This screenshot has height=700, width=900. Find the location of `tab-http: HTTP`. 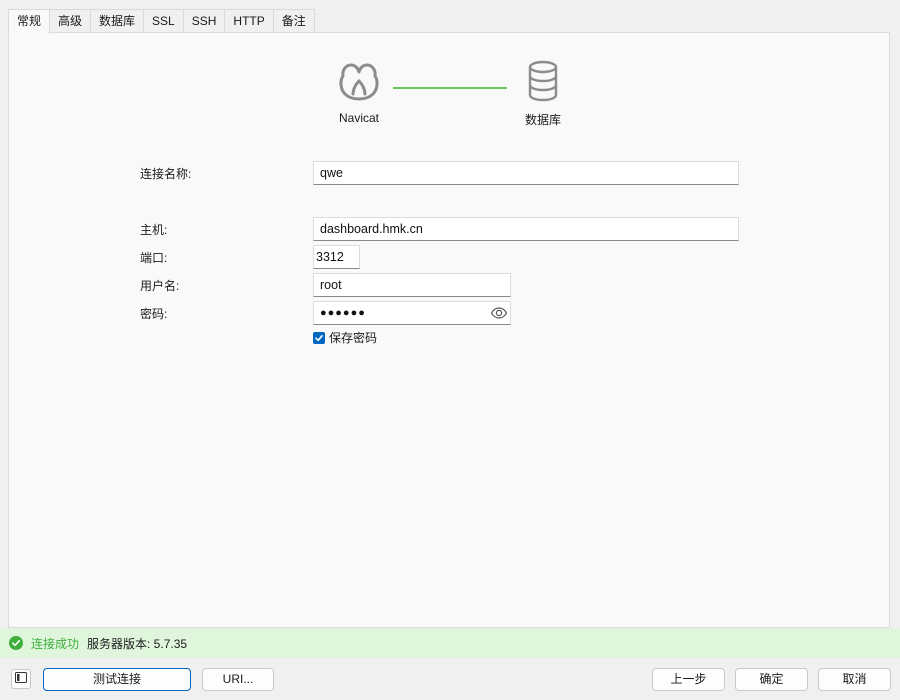

tab-http: HTTP is located at coordinates (249, 20).